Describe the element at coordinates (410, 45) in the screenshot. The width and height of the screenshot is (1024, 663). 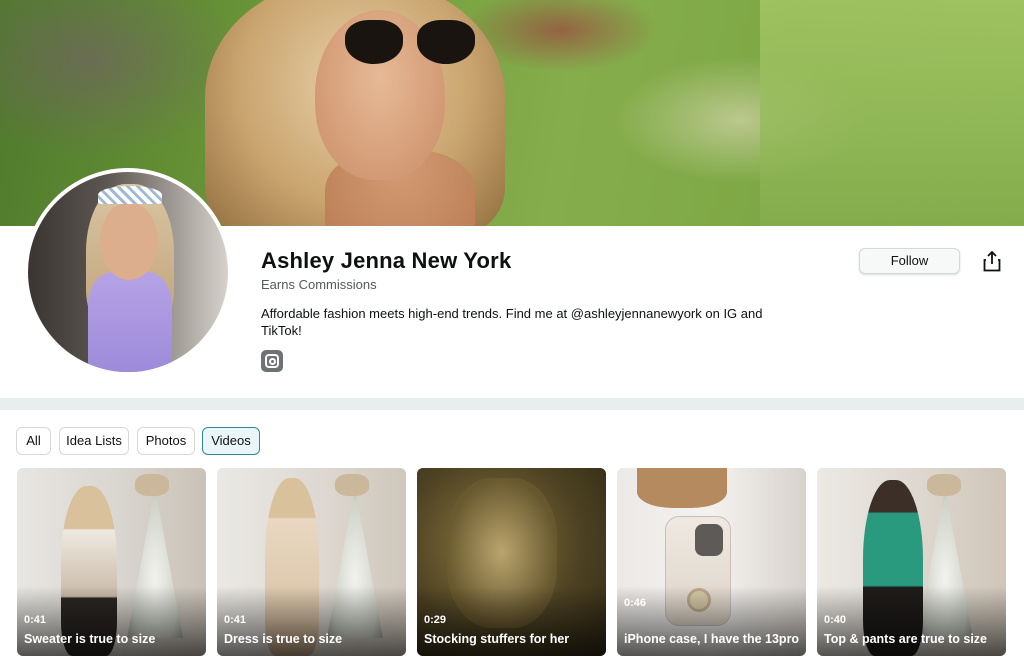
I see `sunglasses` at that location.